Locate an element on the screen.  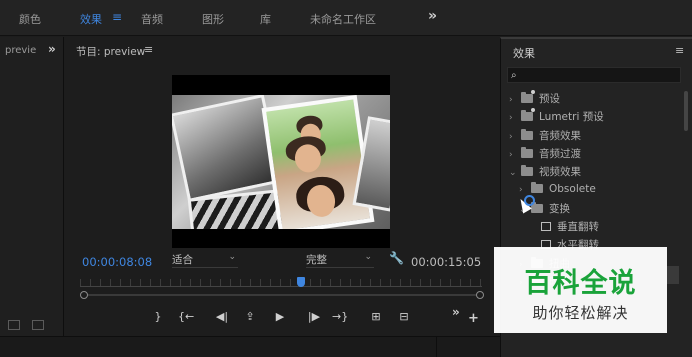
step-forward-button: |▶ is located at coordinates (314, 317).